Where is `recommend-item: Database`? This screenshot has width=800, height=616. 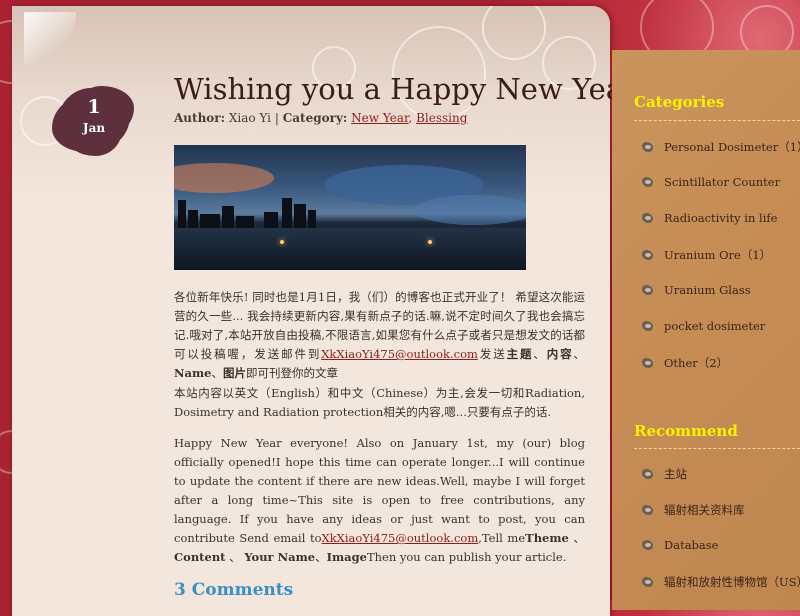
recommend-item: Database is located at coordinates (679, 545).